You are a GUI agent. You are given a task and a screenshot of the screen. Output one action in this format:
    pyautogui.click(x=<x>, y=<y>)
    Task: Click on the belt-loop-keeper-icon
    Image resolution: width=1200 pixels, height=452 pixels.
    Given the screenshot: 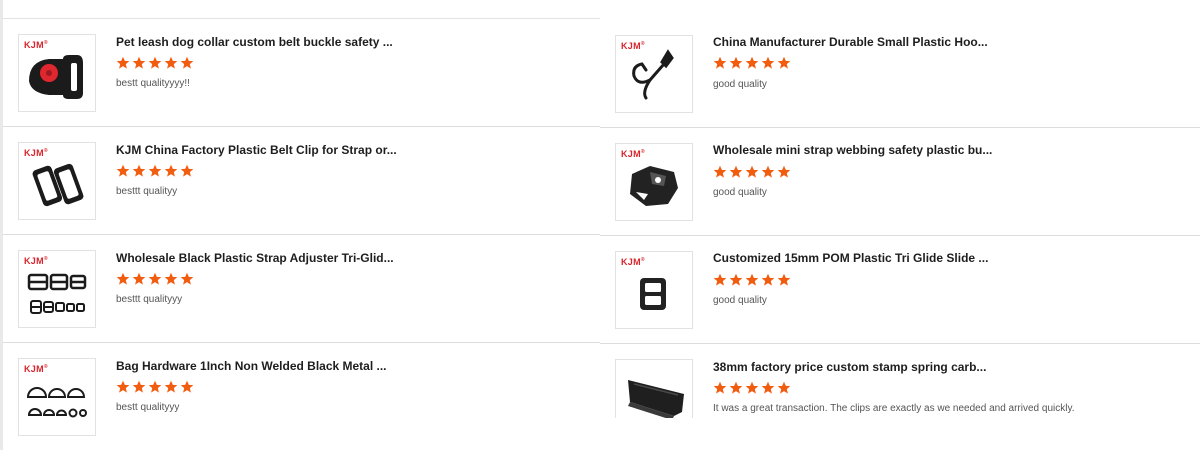 What is the action you would take?
    pyautogui.click(x=58, y=185)
    